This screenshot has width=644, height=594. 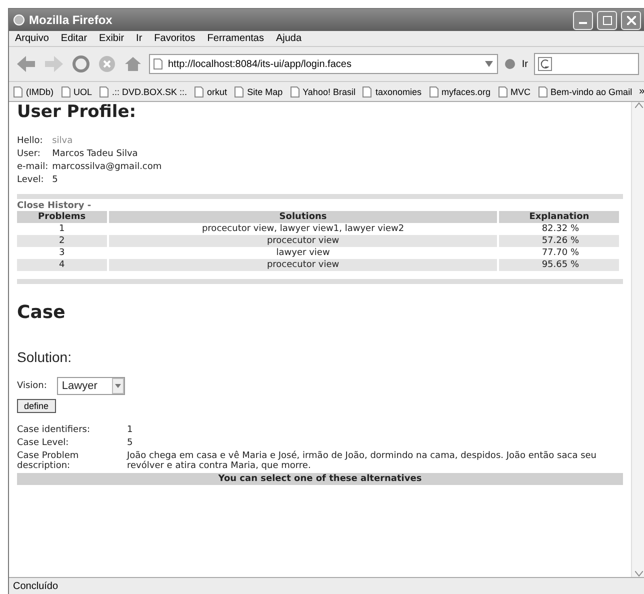 I want to click on menu-item: Editar, so click(x=74, y=38).